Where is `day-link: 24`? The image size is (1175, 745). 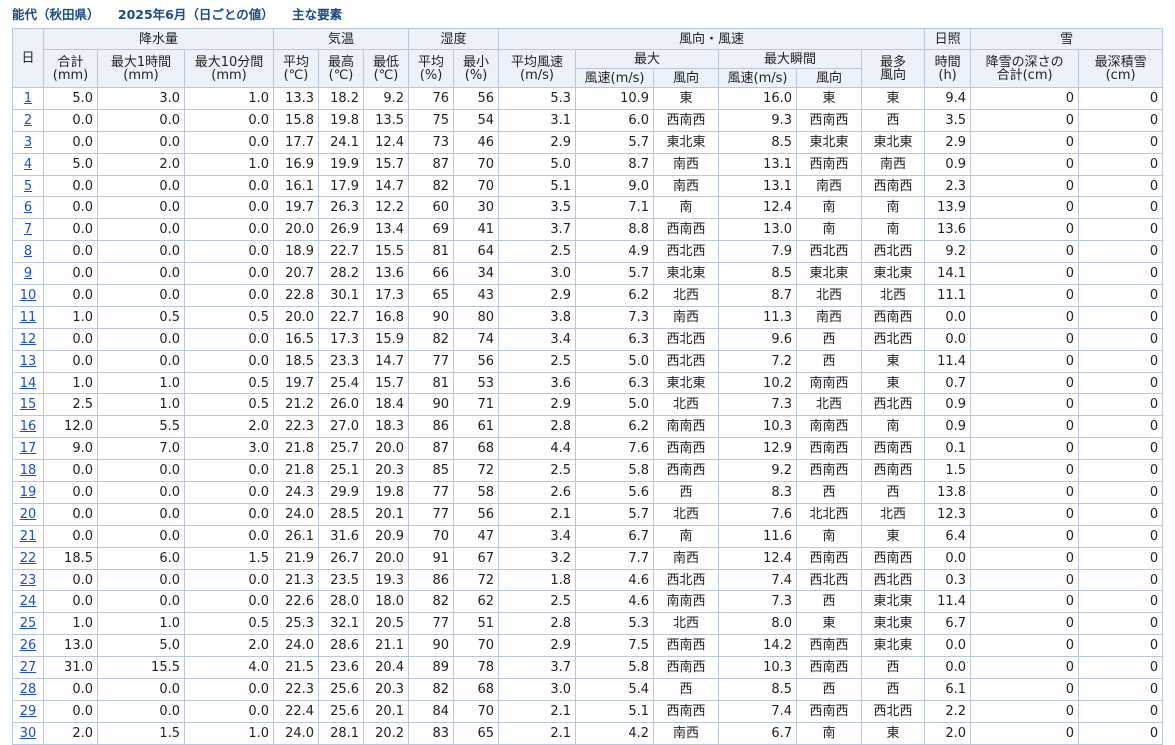 day-link: 24 is located at coordinates (28, 601).